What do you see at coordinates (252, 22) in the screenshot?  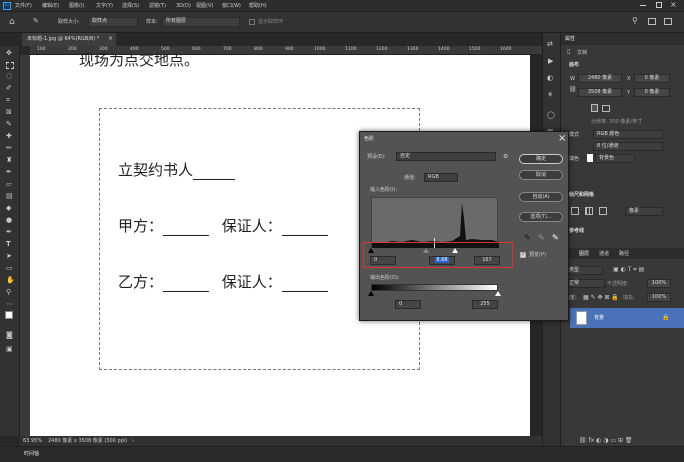 I see `show-ring-checkbox` at bounding box center [252, 22].